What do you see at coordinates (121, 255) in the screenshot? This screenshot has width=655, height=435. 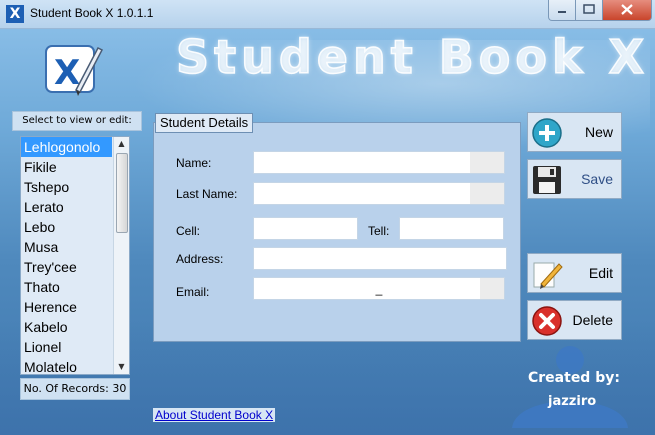 I see `list-scrollbar: ▲ ▼` at bounding box center [121, 255].